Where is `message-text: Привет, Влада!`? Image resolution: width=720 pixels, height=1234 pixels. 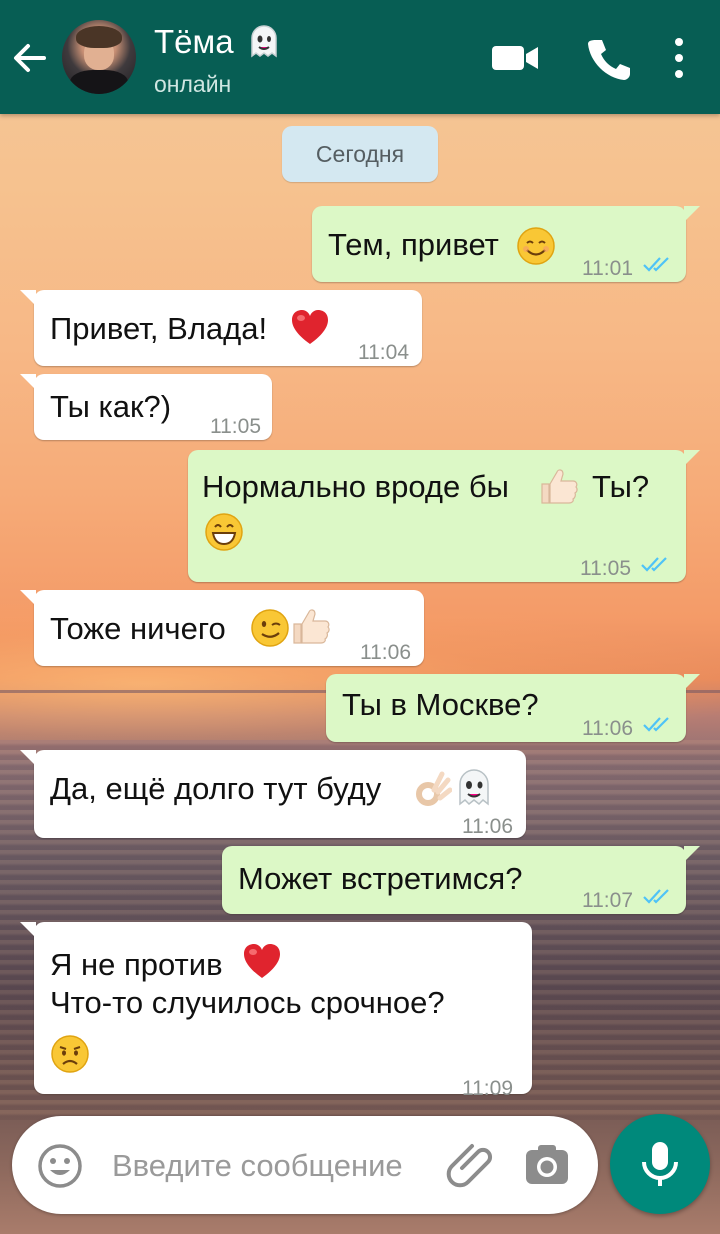 message-text: Привет, Влада! is located at coordinates (159, 328).